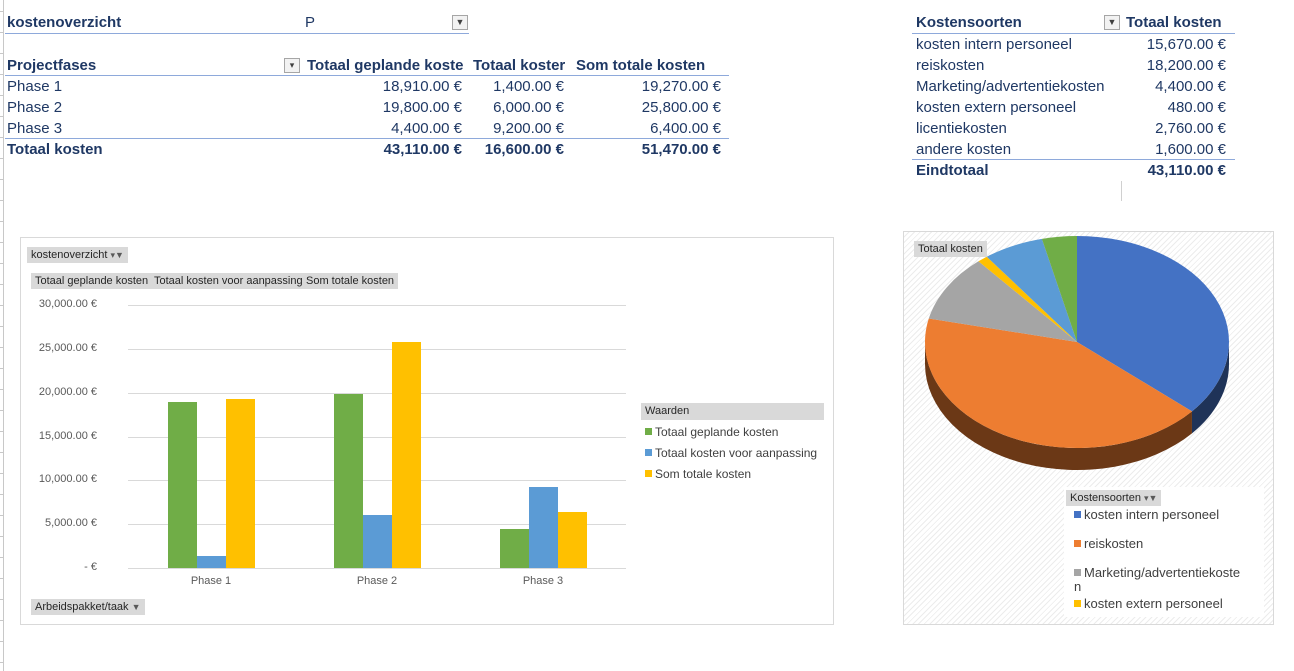 The width and height of the screenshot is (1294, 671). What do you see at coordinates (211, 581) in the screenshot?
I see `x-tick-label: Phase 1` at bounding box center [211, 581].